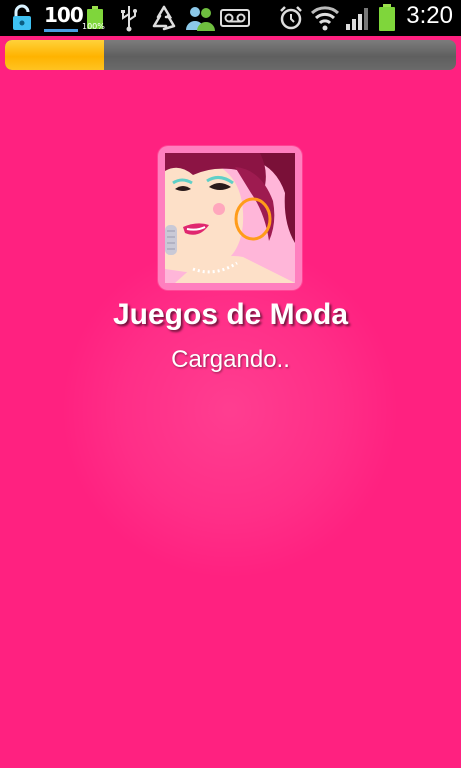 The image size is (461, 768). Describe the element at coordinates (230, 314) in the screenshot. I see `app-title: Juegos de Moda` at that location.